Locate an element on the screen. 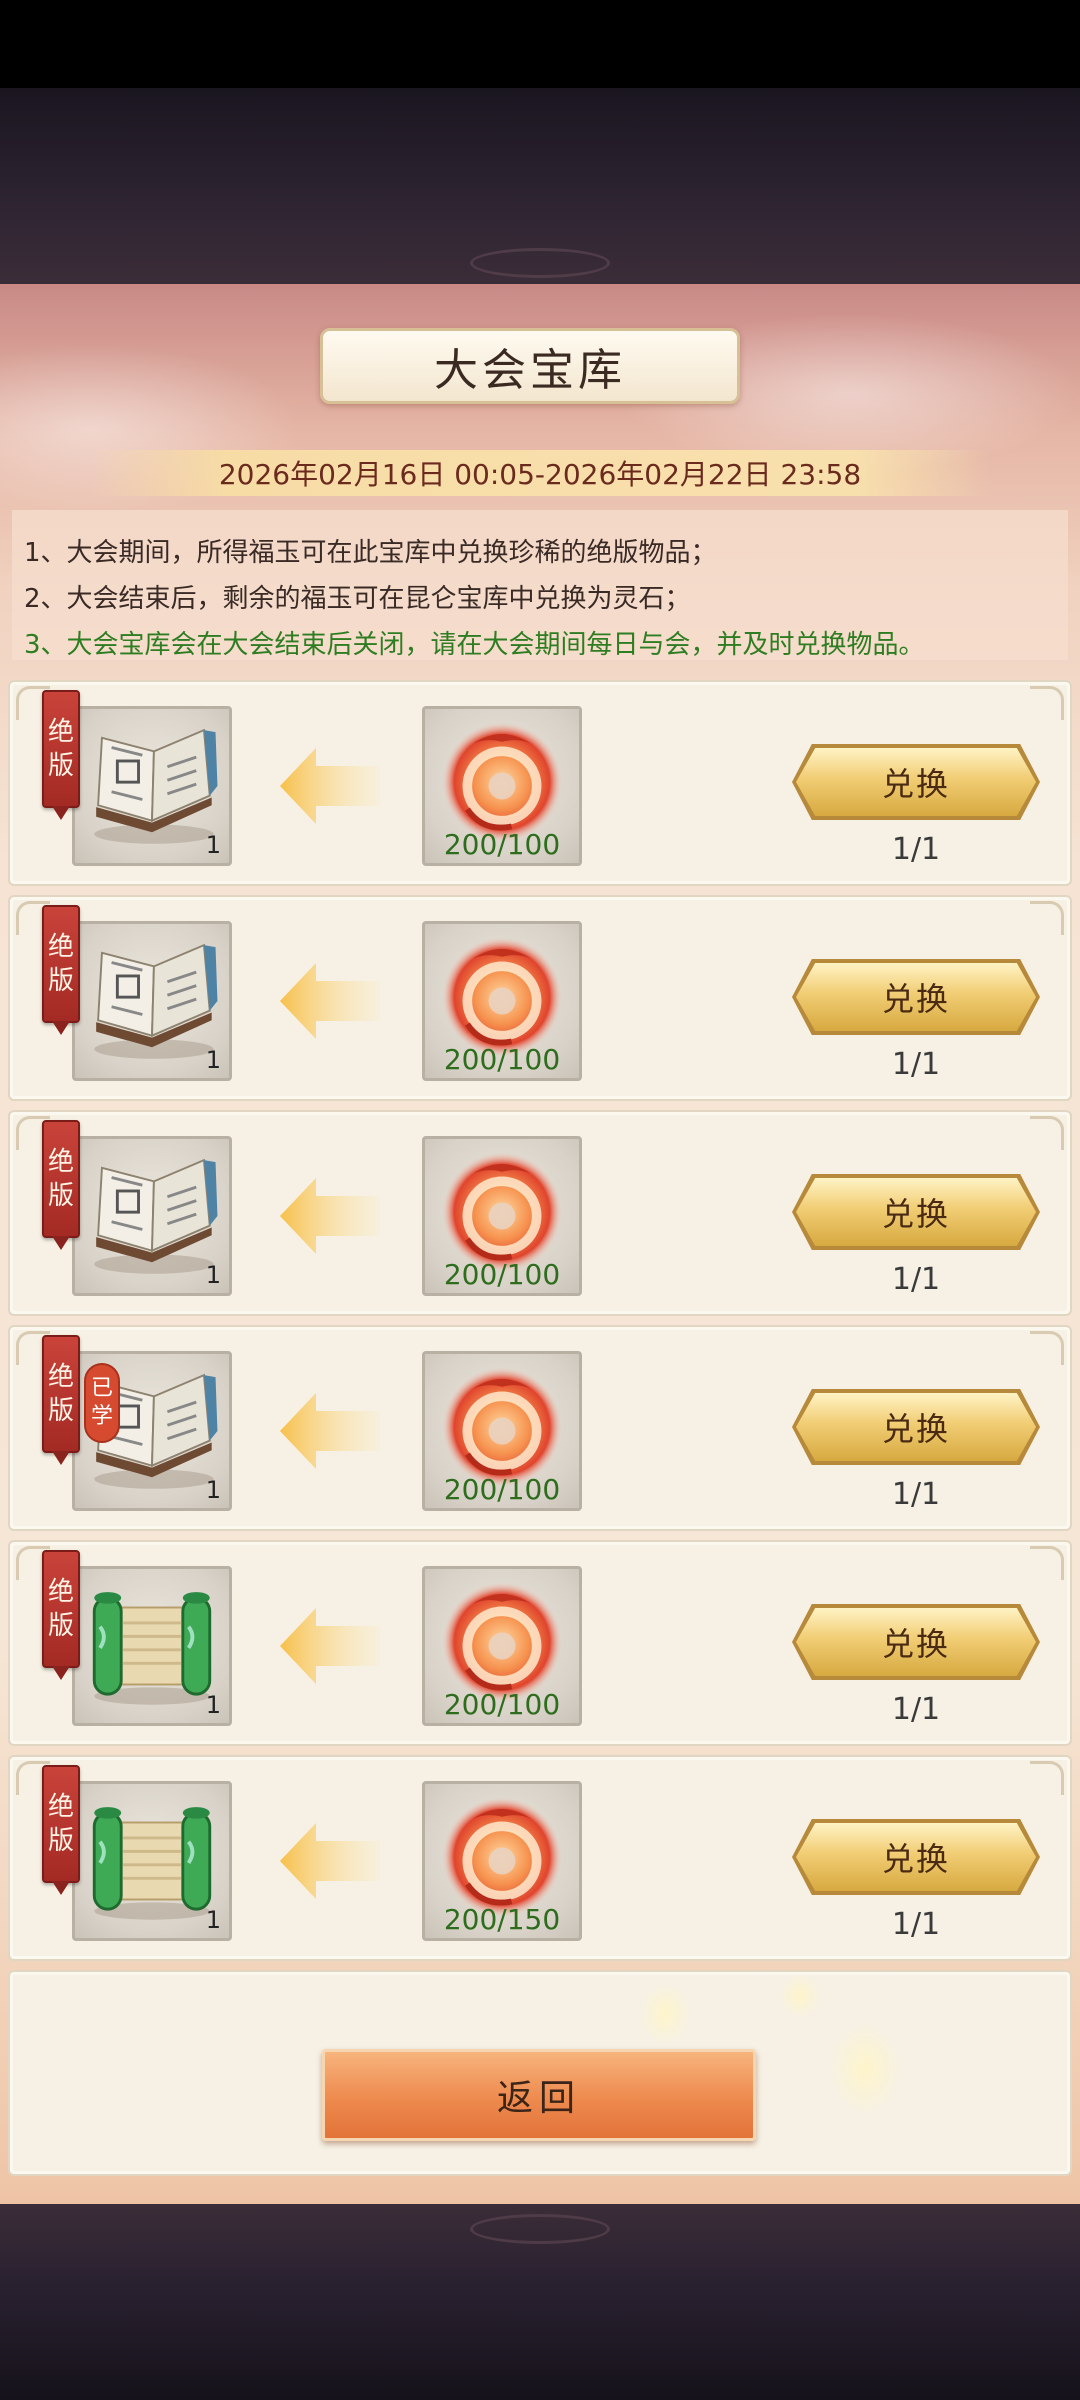  cost-item-slot: 200/150 is located at coordinates (502, 1861).